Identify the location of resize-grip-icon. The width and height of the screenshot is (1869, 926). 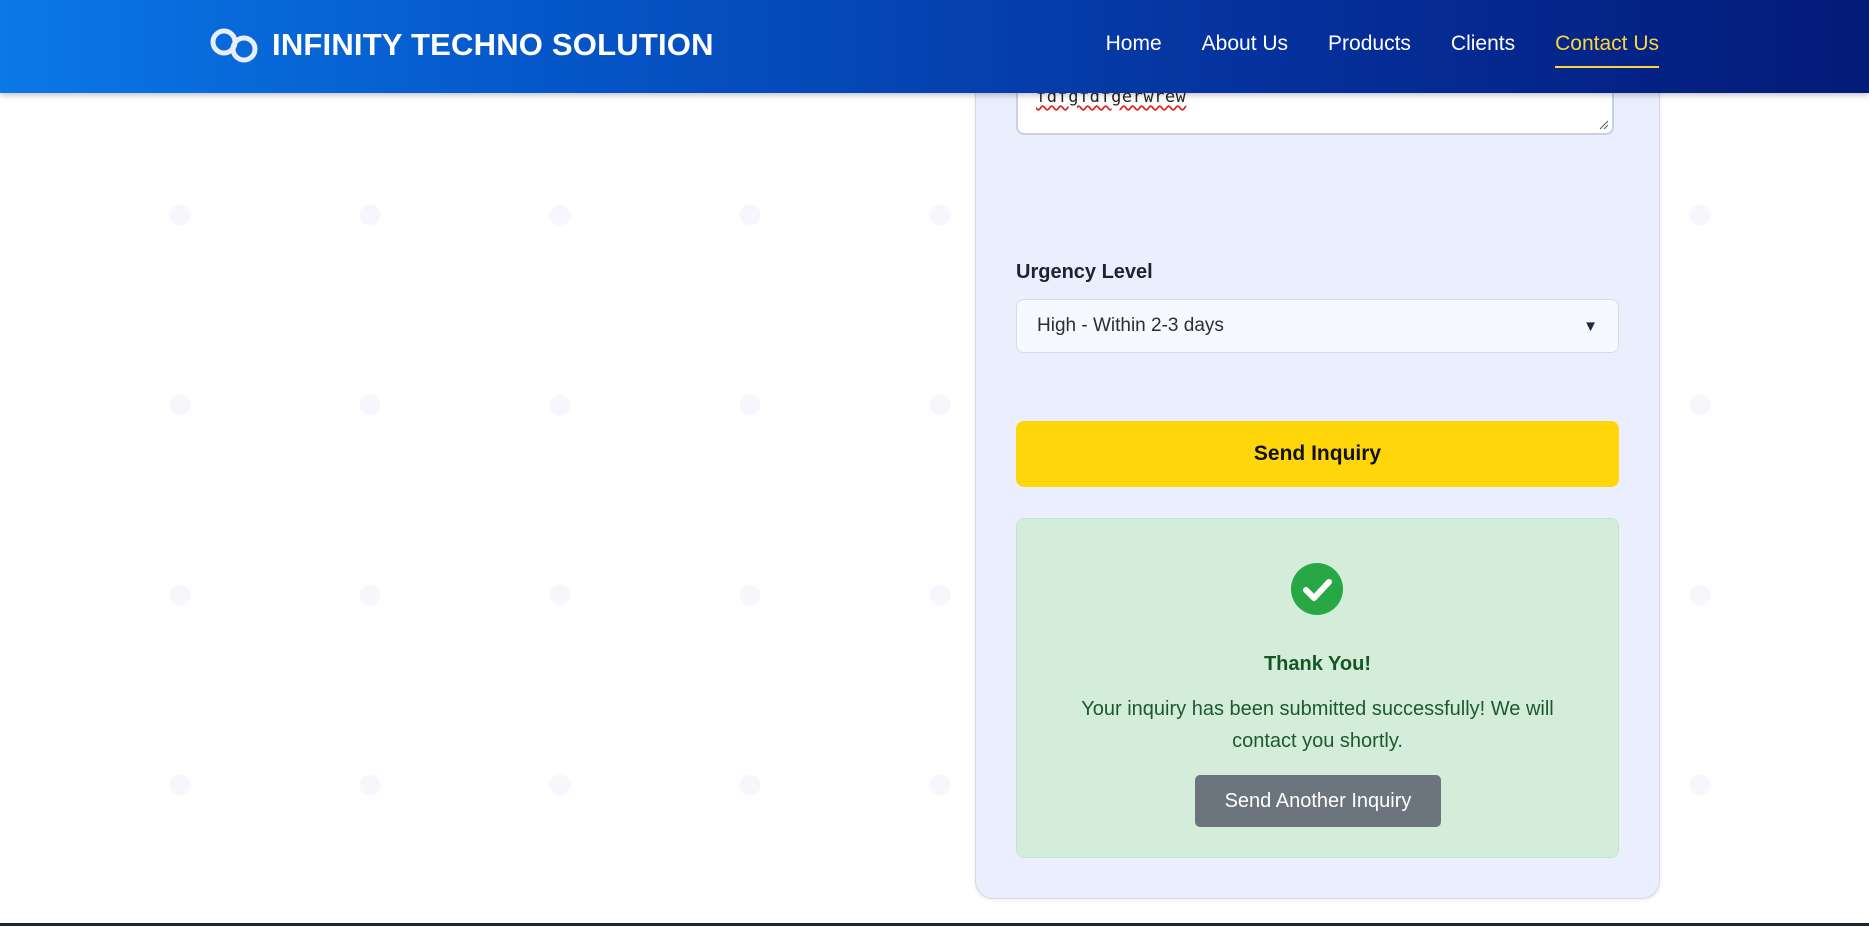
(1604, 125).